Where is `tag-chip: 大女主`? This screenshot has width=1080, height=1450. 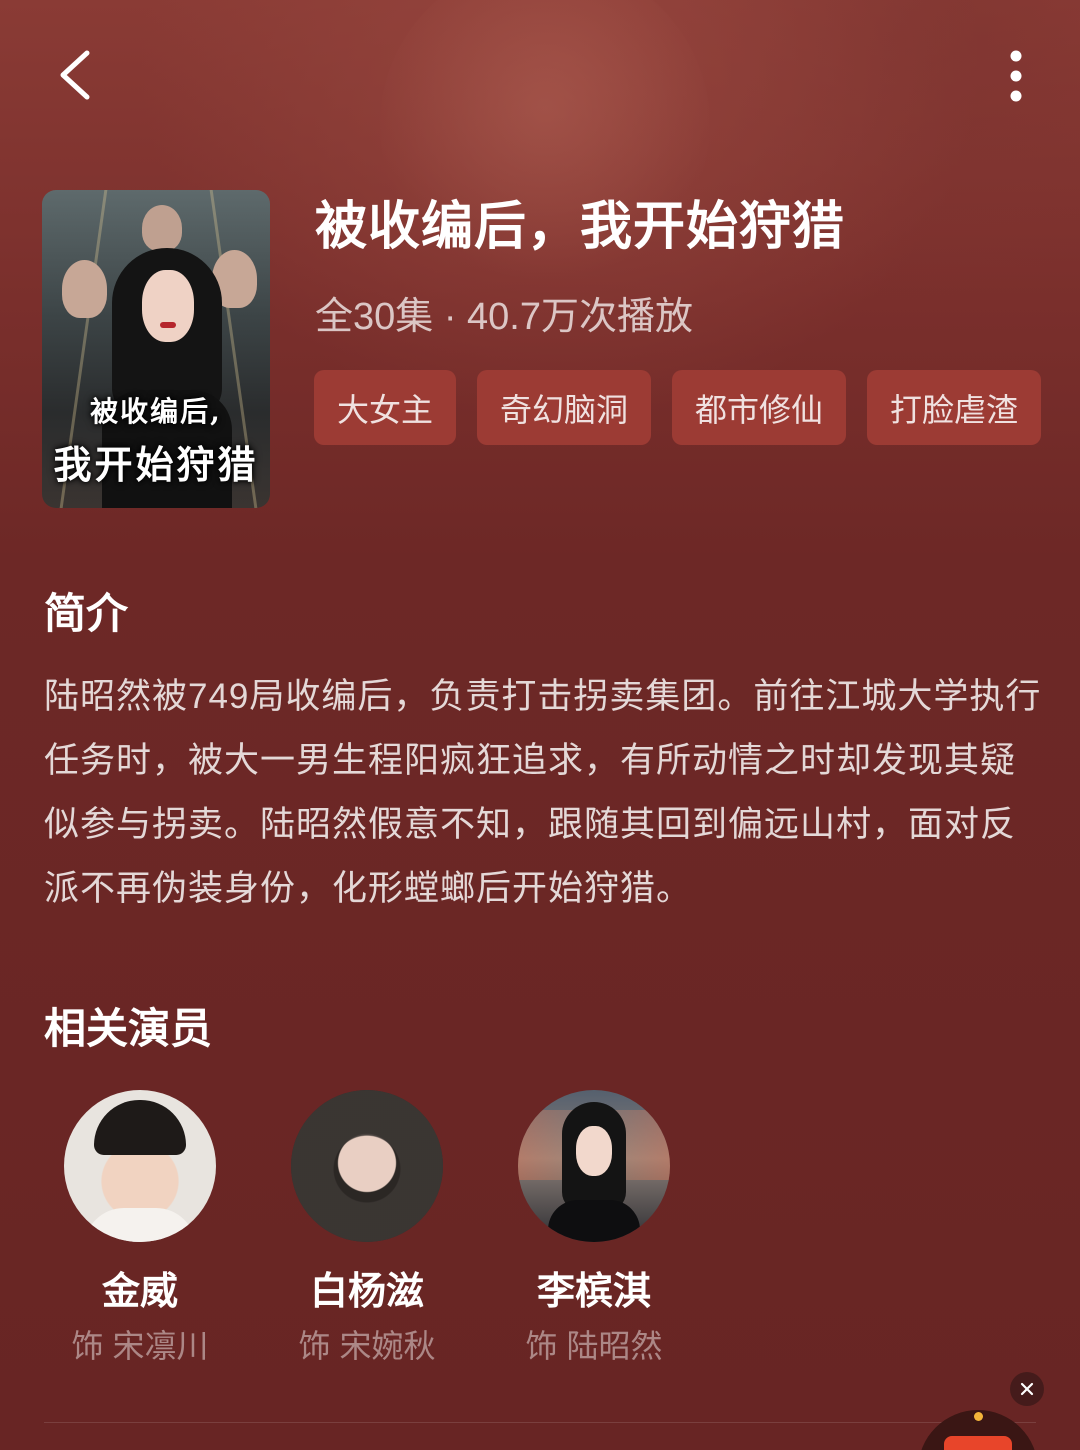
tag-chip: 大女主 is located at coordinates (385, 407).